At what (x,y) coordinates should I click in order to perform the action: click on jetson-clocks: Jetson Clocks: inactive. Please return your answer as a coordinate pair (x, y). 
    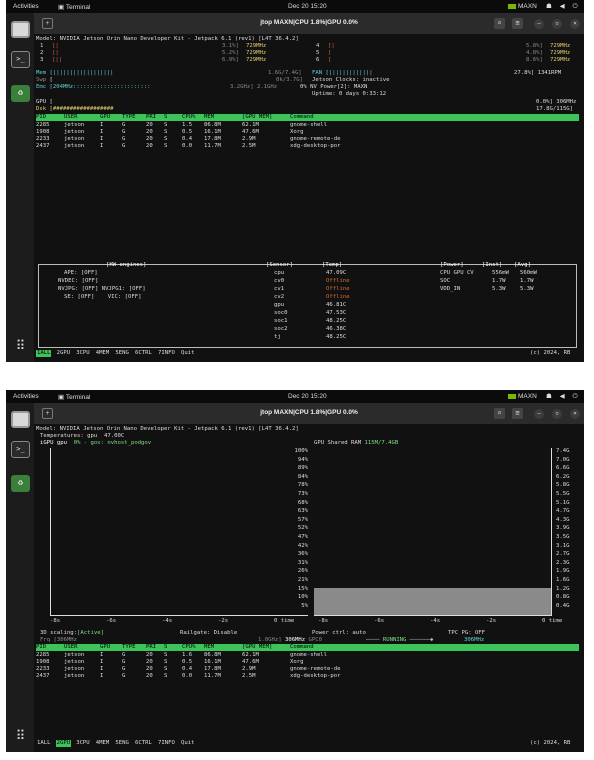
    Looking at the image, I should click on (351, 80).